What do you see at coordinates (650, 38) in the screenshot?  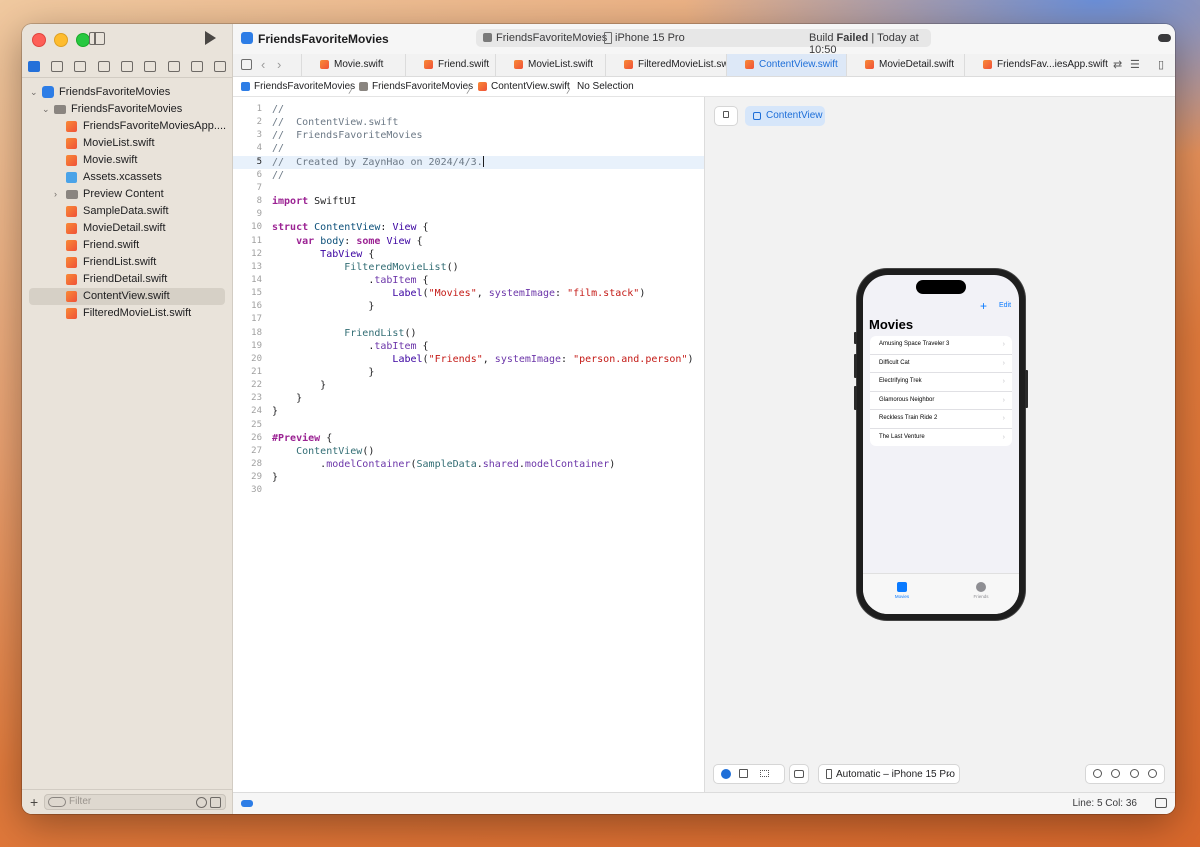 I see `run-destination: iPhone 15 Pro` at bounding box center [650, 38].